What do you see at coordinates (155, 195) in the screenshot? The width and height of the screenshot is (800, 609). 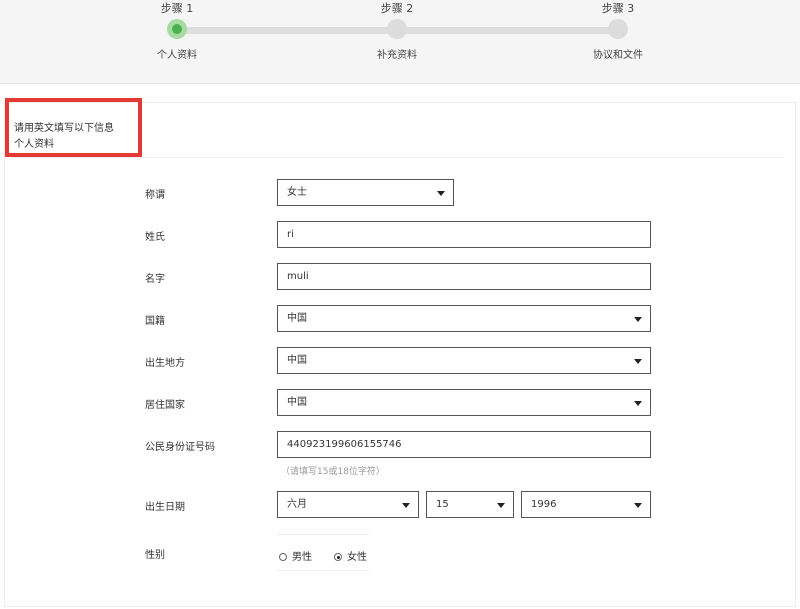 I see `salutation-label: 称谓` at bounding box center [155, 195].